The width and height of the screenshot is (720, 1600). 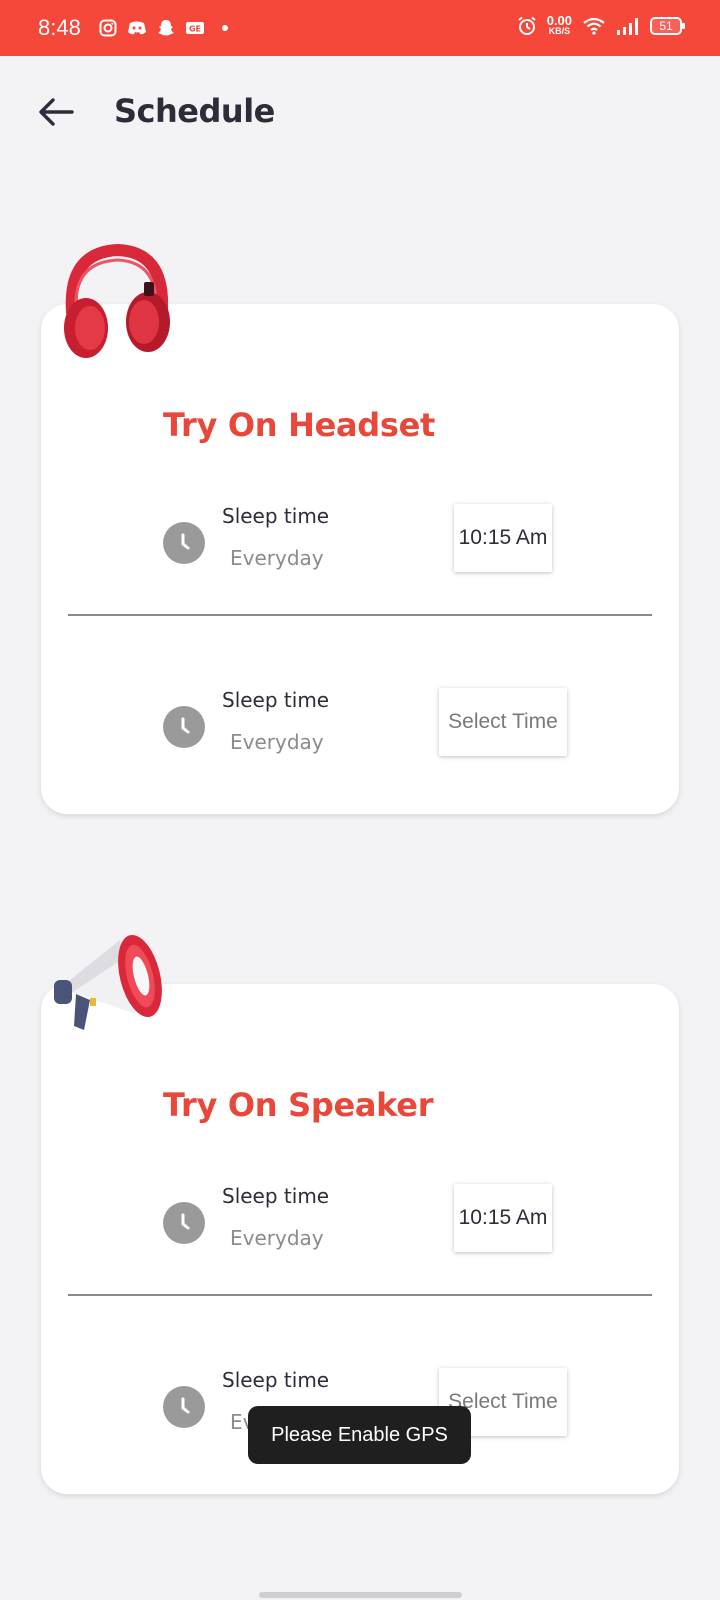 I want to click on speed-unit: KB/S, so click(x=559, y=31).